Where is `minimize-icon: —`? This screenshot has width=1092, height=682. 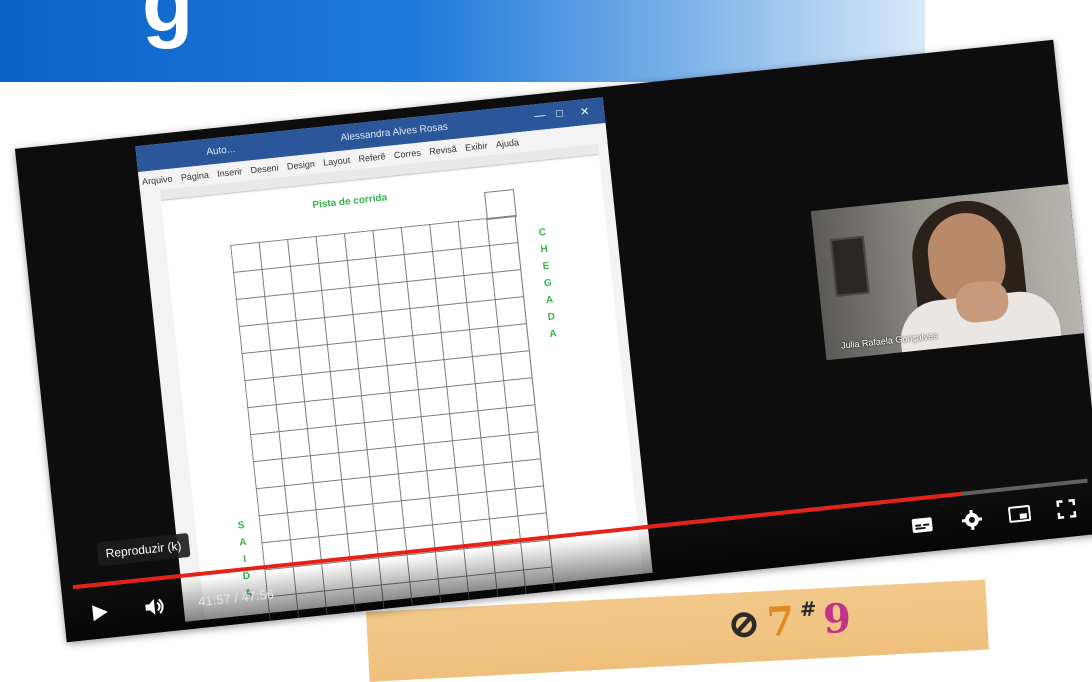
minimize-icon: — is located at coordinates (539, 116).